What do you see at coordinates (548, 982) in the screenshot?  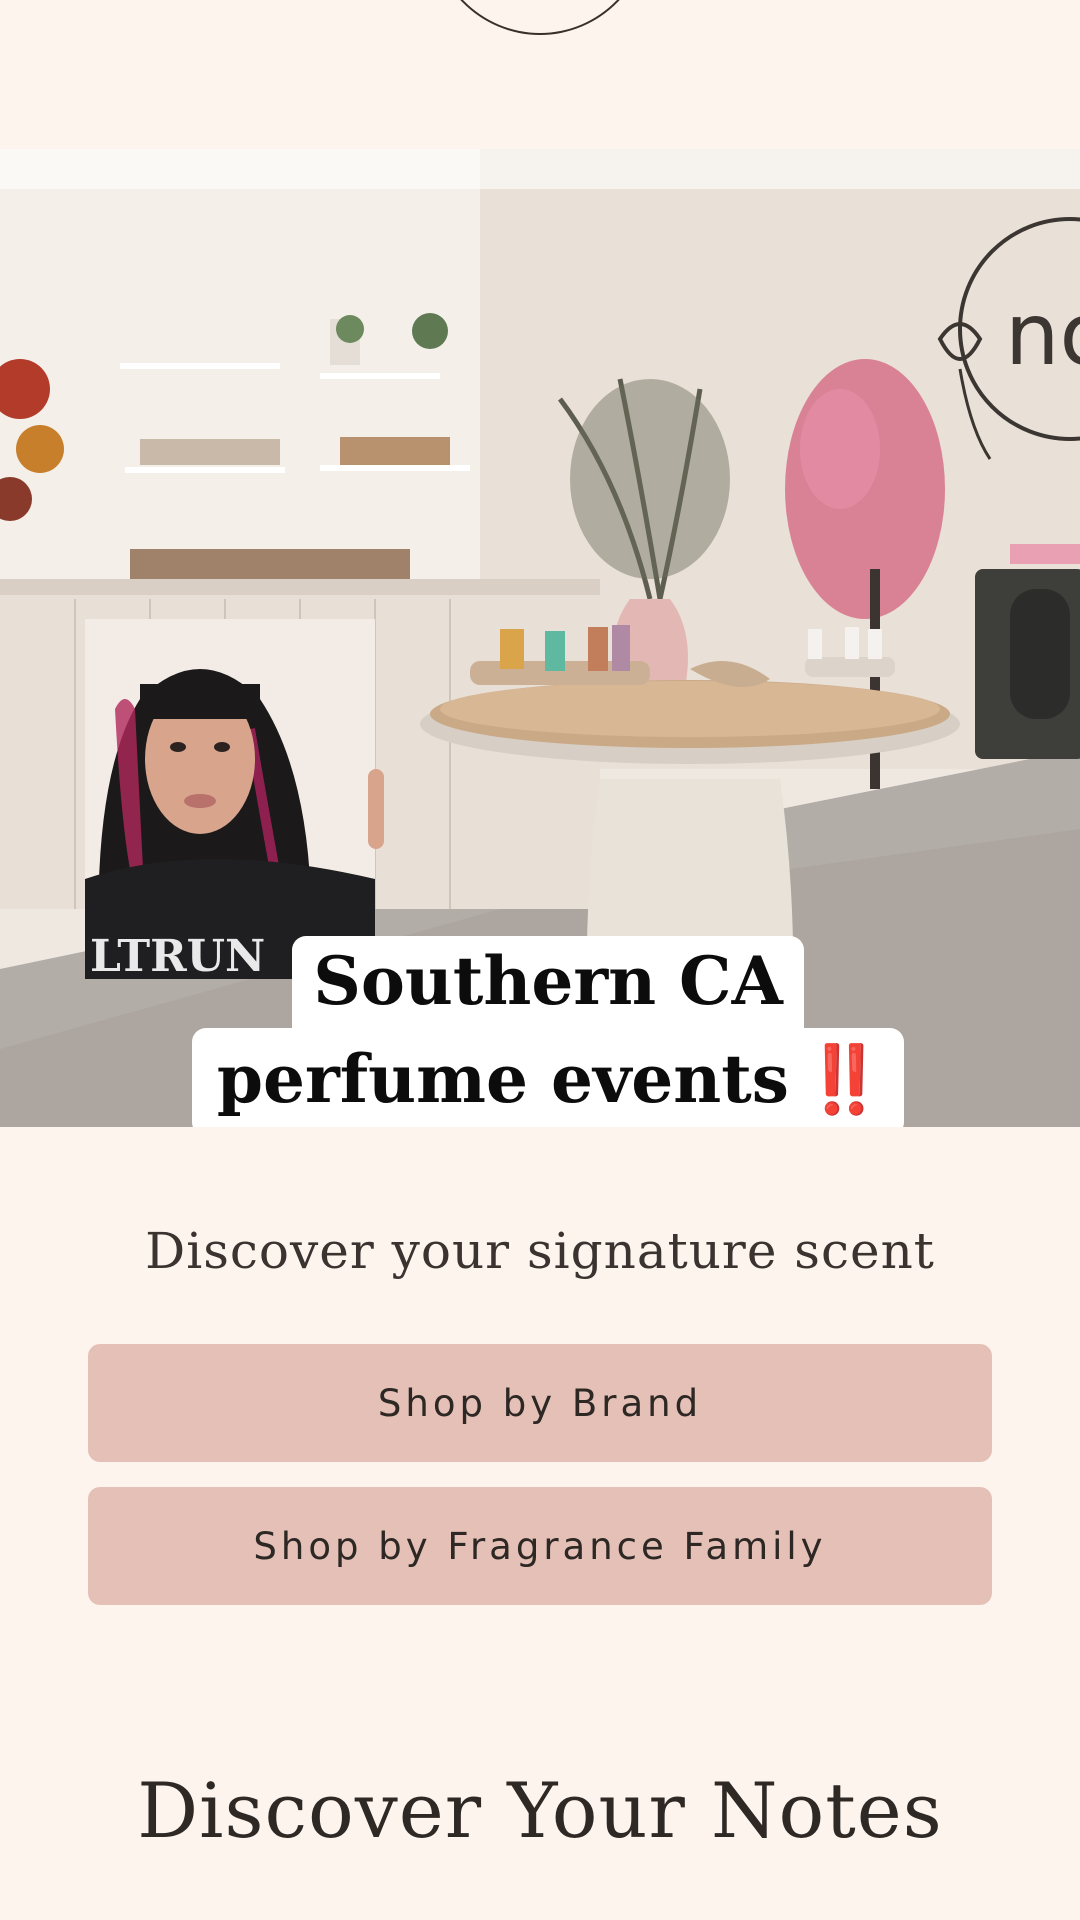 I see `caption-line-1: Southern CA` at bounding box center [548, 982].